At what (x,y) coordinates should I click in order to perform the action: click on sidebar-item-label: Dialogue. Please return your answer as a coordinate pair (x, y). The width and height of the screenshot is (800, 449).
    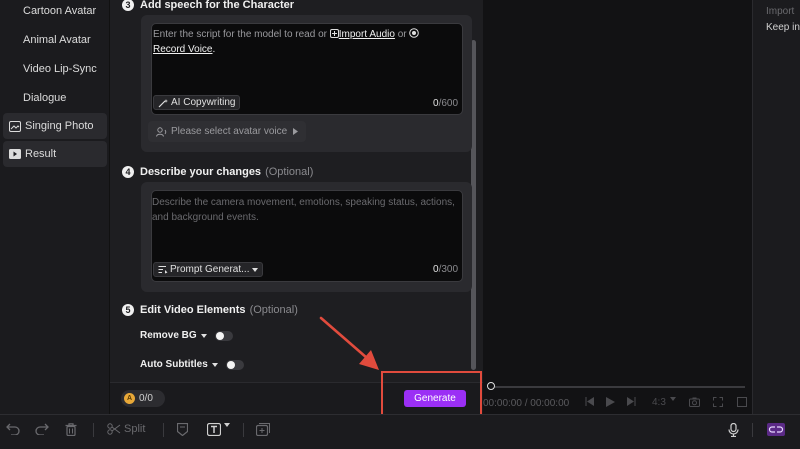
    Looking at the image, I should click on (45, 98).